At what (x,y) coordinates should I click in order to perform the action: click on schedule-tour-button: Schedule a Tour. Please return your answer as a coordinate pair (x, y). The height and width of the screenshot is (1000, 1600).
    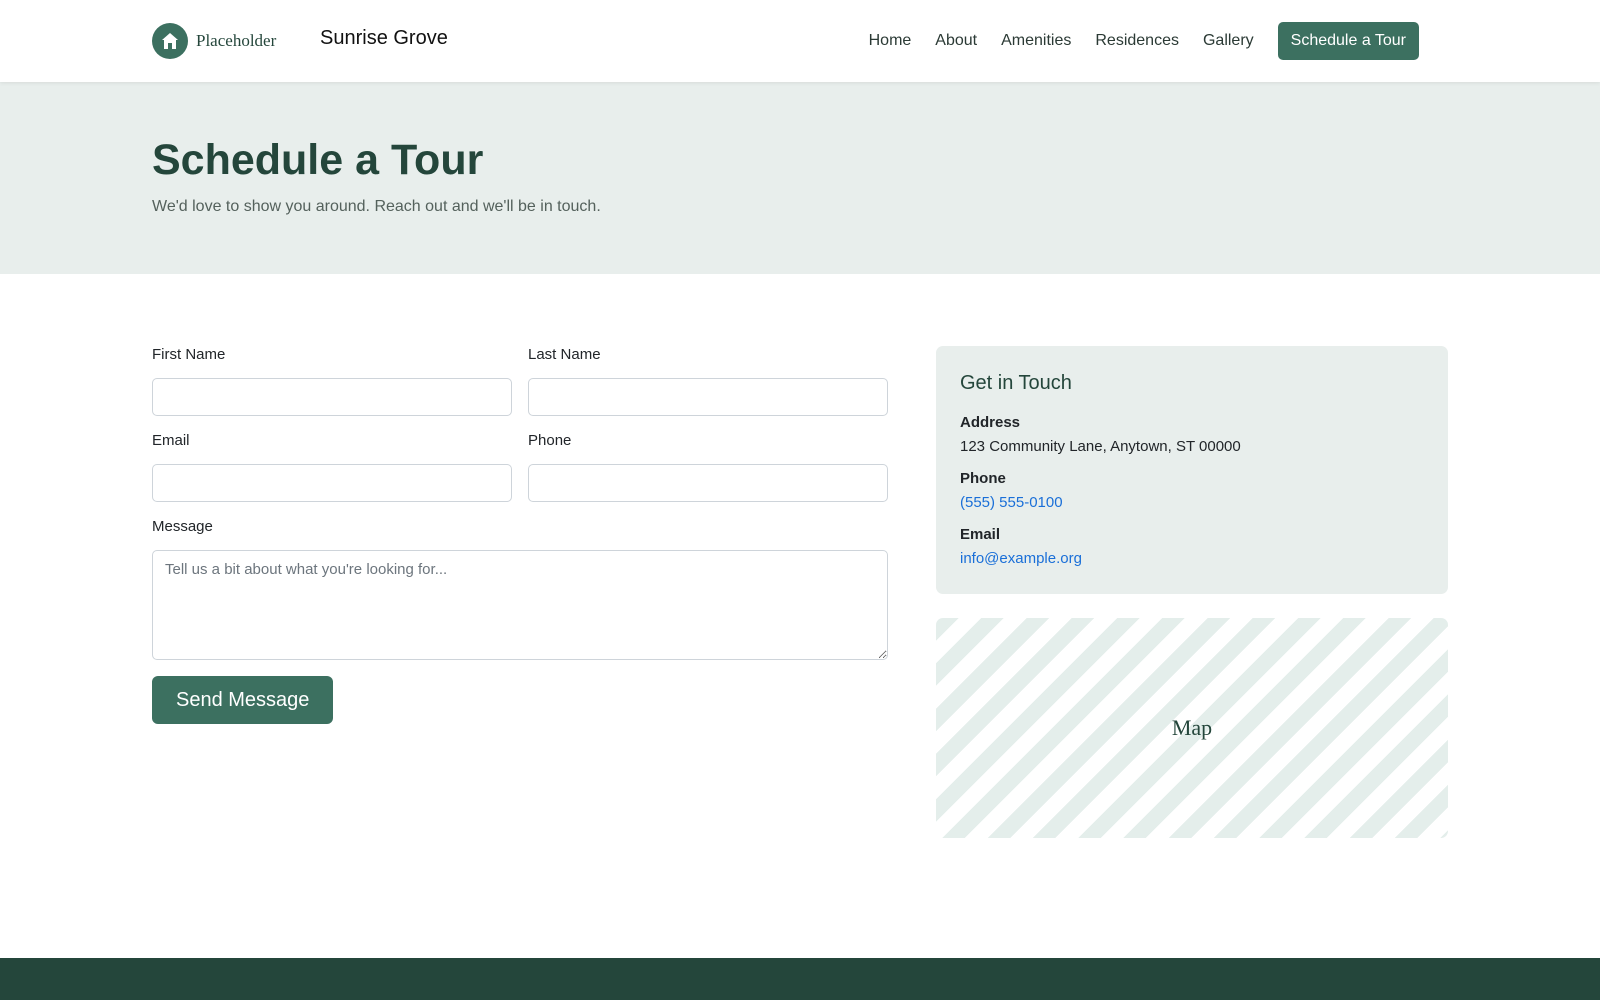
    Looking at the image, I should click on (1348, 41).